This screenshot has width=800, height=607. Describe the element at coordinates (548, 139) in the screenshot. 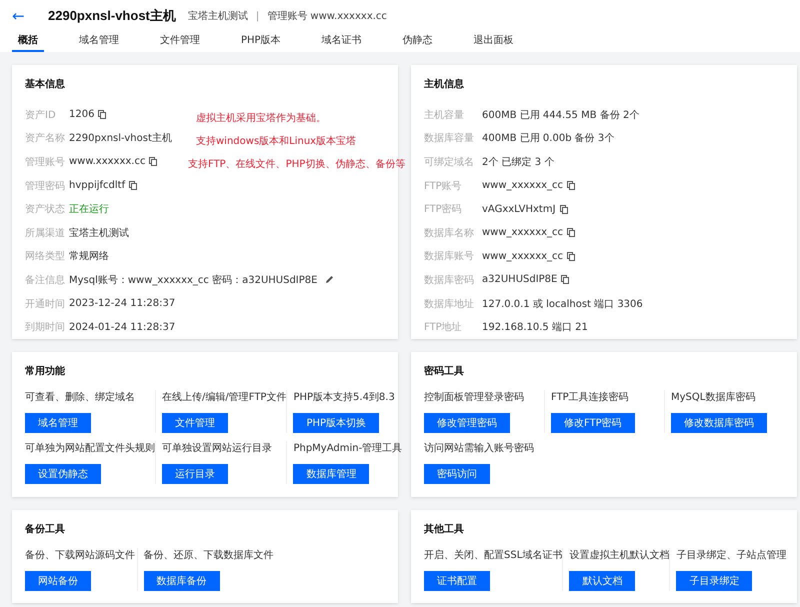

I see `field-value: 400MB 已用 0.00b 备份 3个` at that location.